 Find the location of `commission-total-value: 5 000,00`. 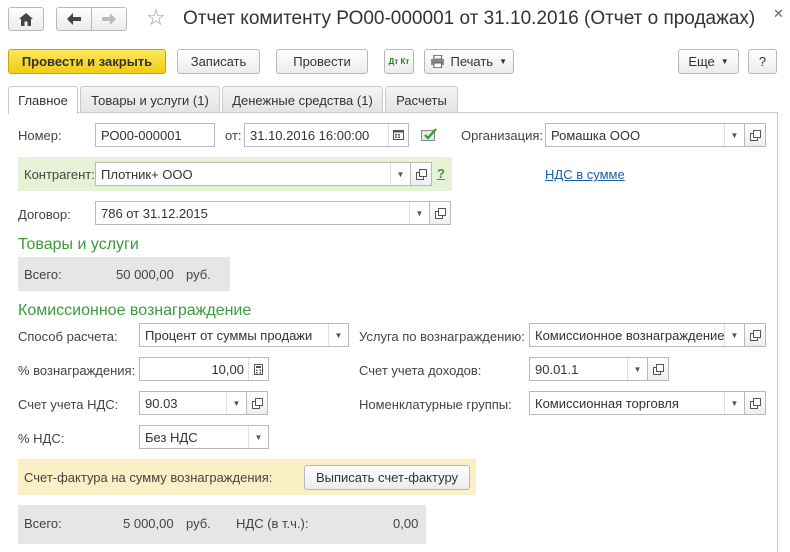

commission-total-value: 5 000,00 is located at coordinates (148, 523).